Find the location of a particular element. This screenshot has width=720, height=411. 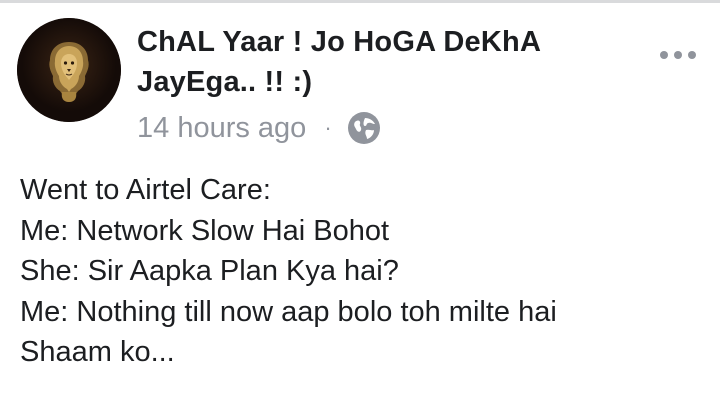

post-meta: 14 hours ago · is located at coordinates (259, 128).